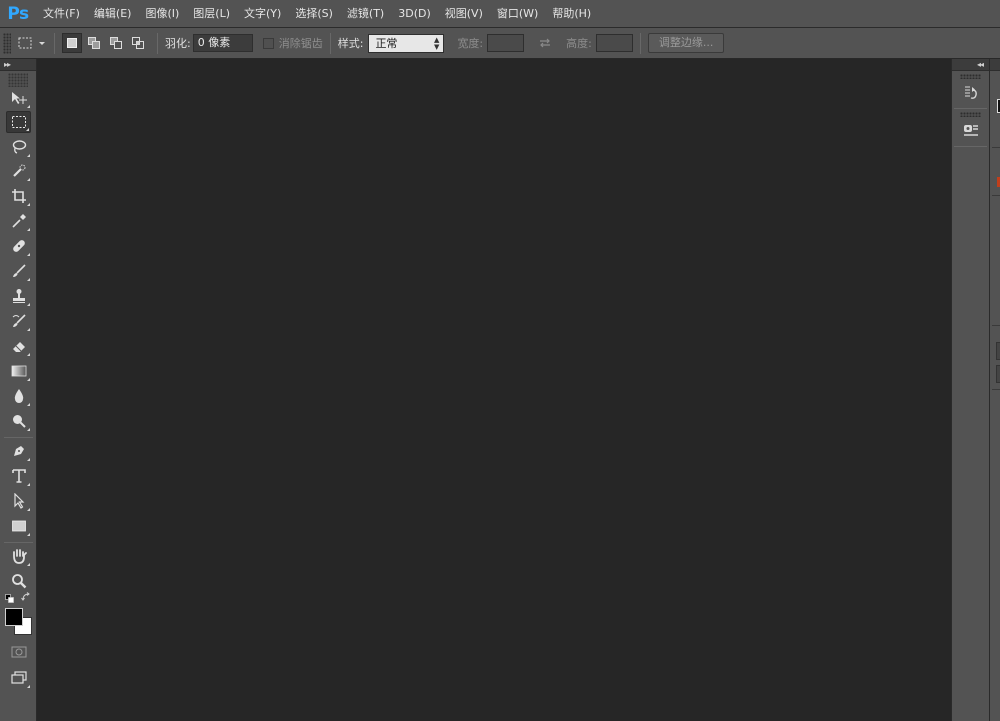 Image resolution: width=1000 pixels, height=721 pixels. What do you see at coordinates (350, 43) in the screenshot?
I see `style-label: 样式:` at bounding box center [350, 43].